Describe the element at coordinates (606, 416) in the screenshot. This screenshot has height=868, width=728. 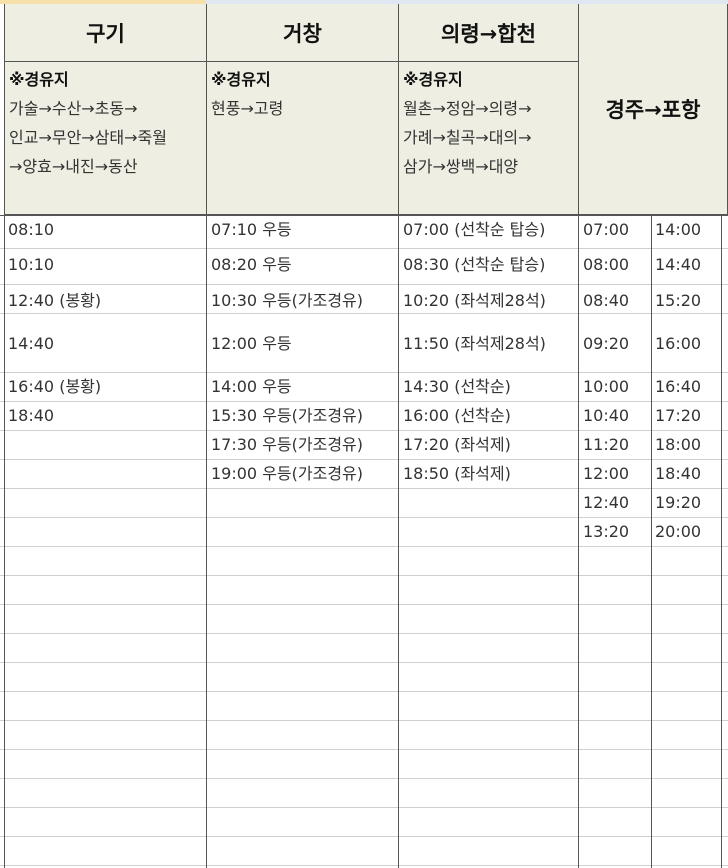
I see `time-cell: 10:40` at that location.